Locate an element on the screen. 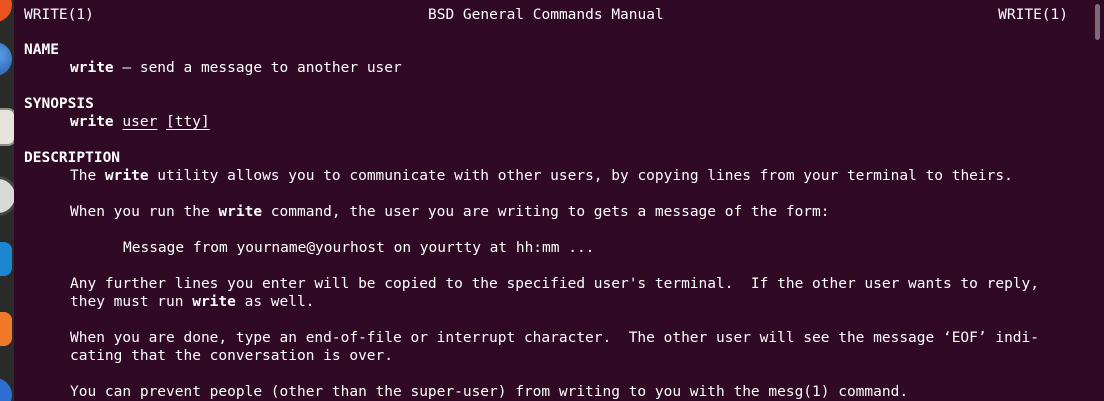 The width and height of the screenshot is (1104, 401). name-line: write – send a message to another user is located at coordinates (236, 68).